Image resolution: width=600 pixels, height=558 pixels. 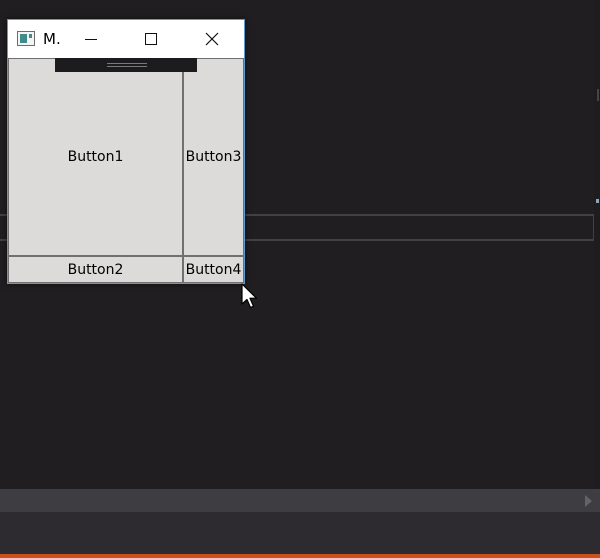 I want to click on title-bar: M., so click(x=126, y=39).